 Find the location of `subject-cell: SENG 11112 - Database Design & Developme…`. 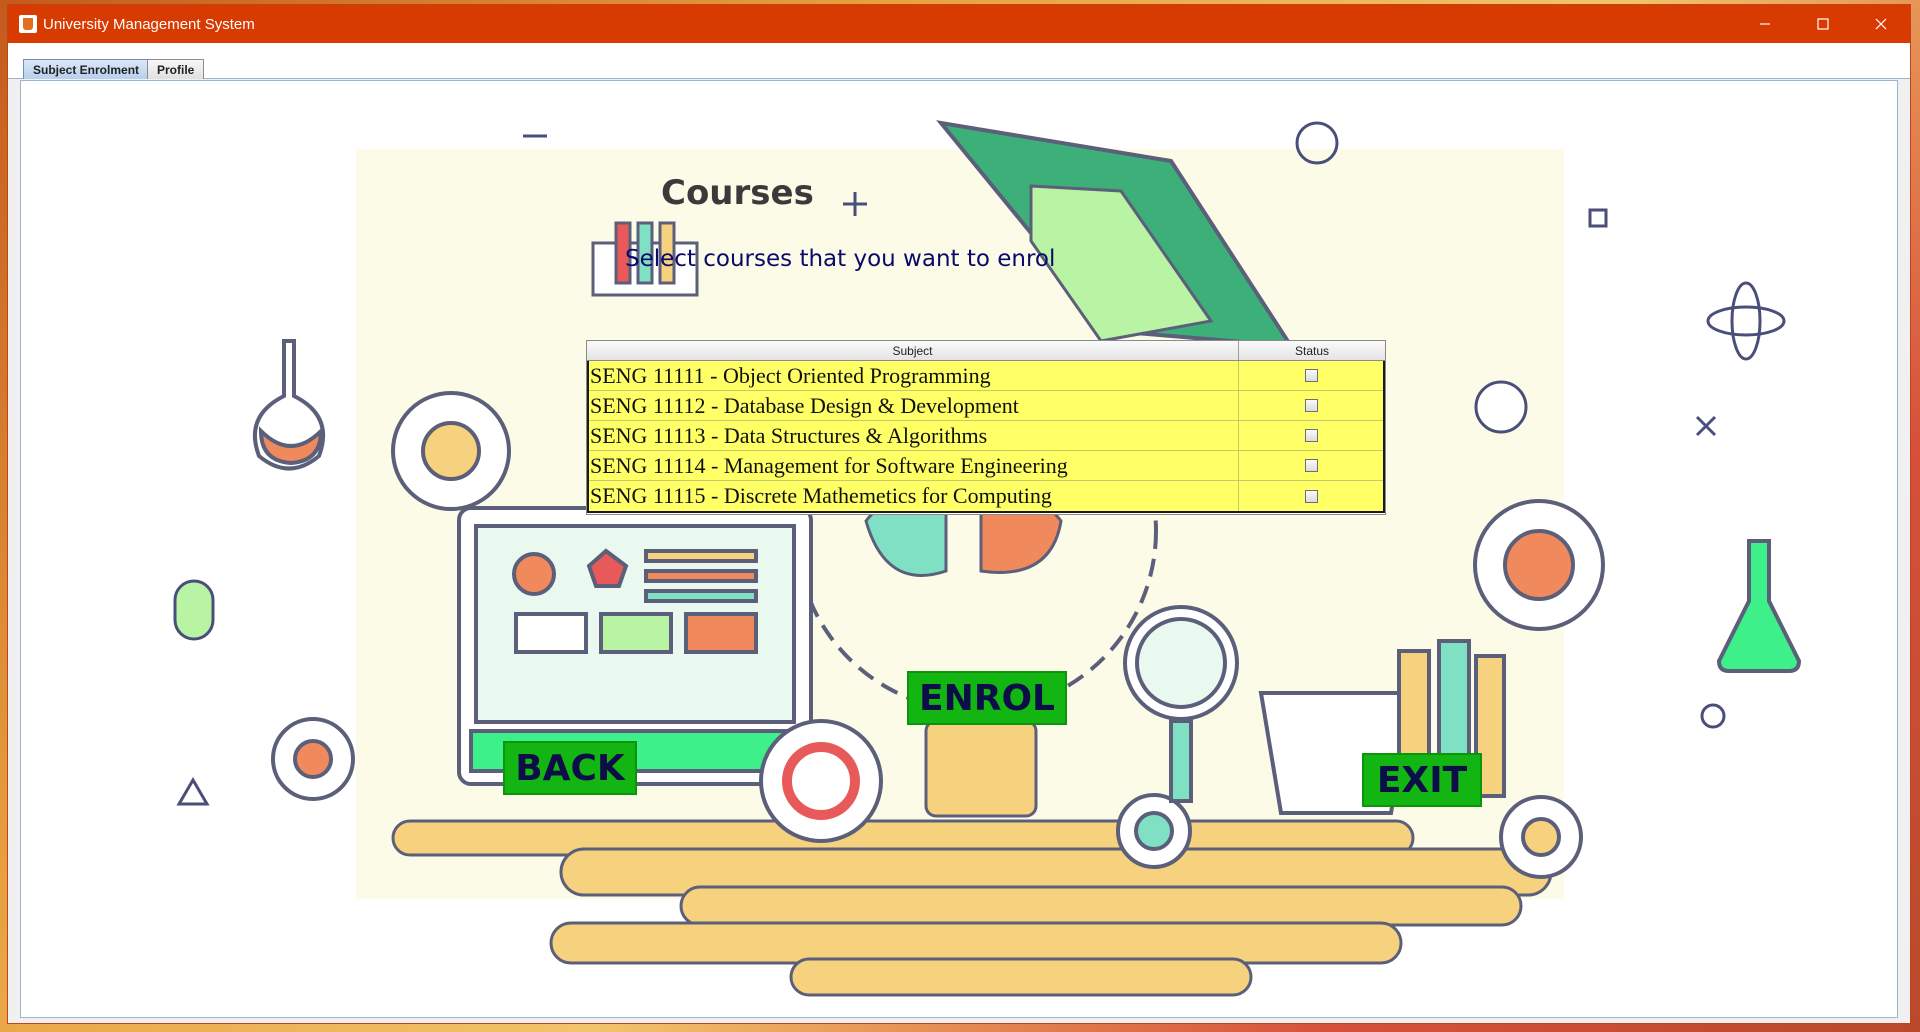

subject-cell: SENG 11112 - Database Design & Developme… is located at coordinates (914, 405).